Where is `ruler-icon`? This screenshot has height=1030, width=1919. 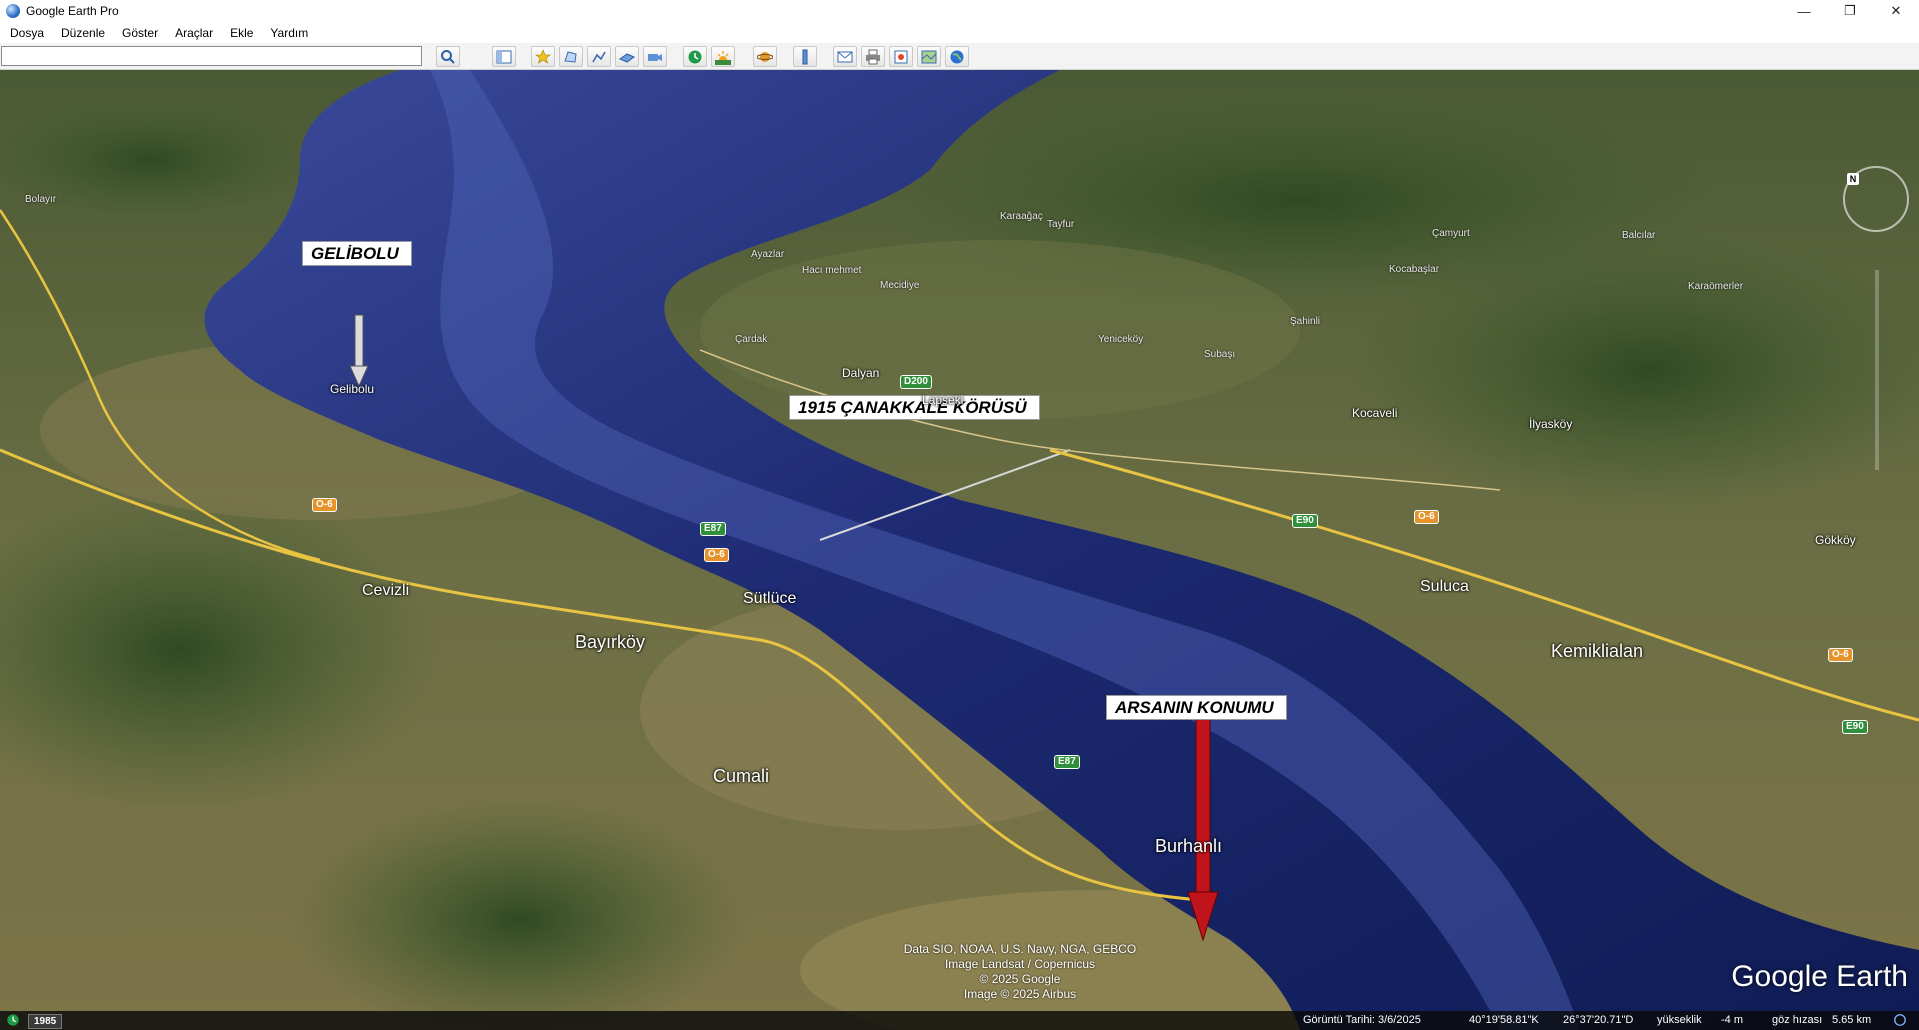 ruler-icon is located at coordinates (805, 56).